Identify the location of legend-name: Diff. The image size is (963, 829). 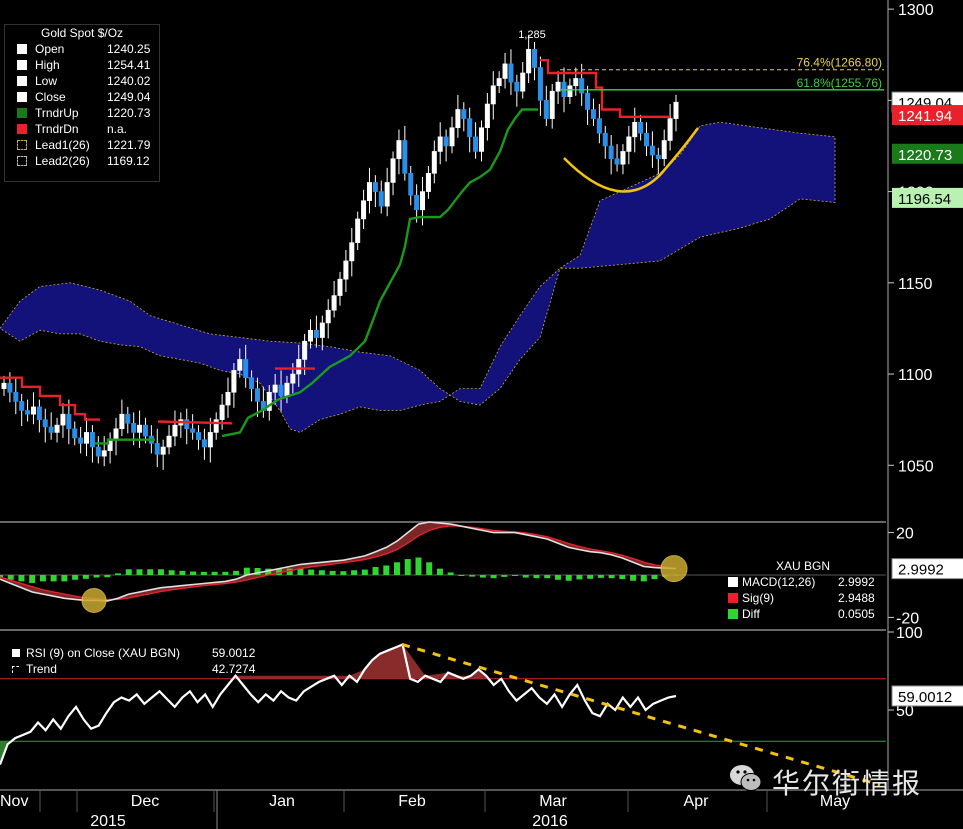
(751, 614).